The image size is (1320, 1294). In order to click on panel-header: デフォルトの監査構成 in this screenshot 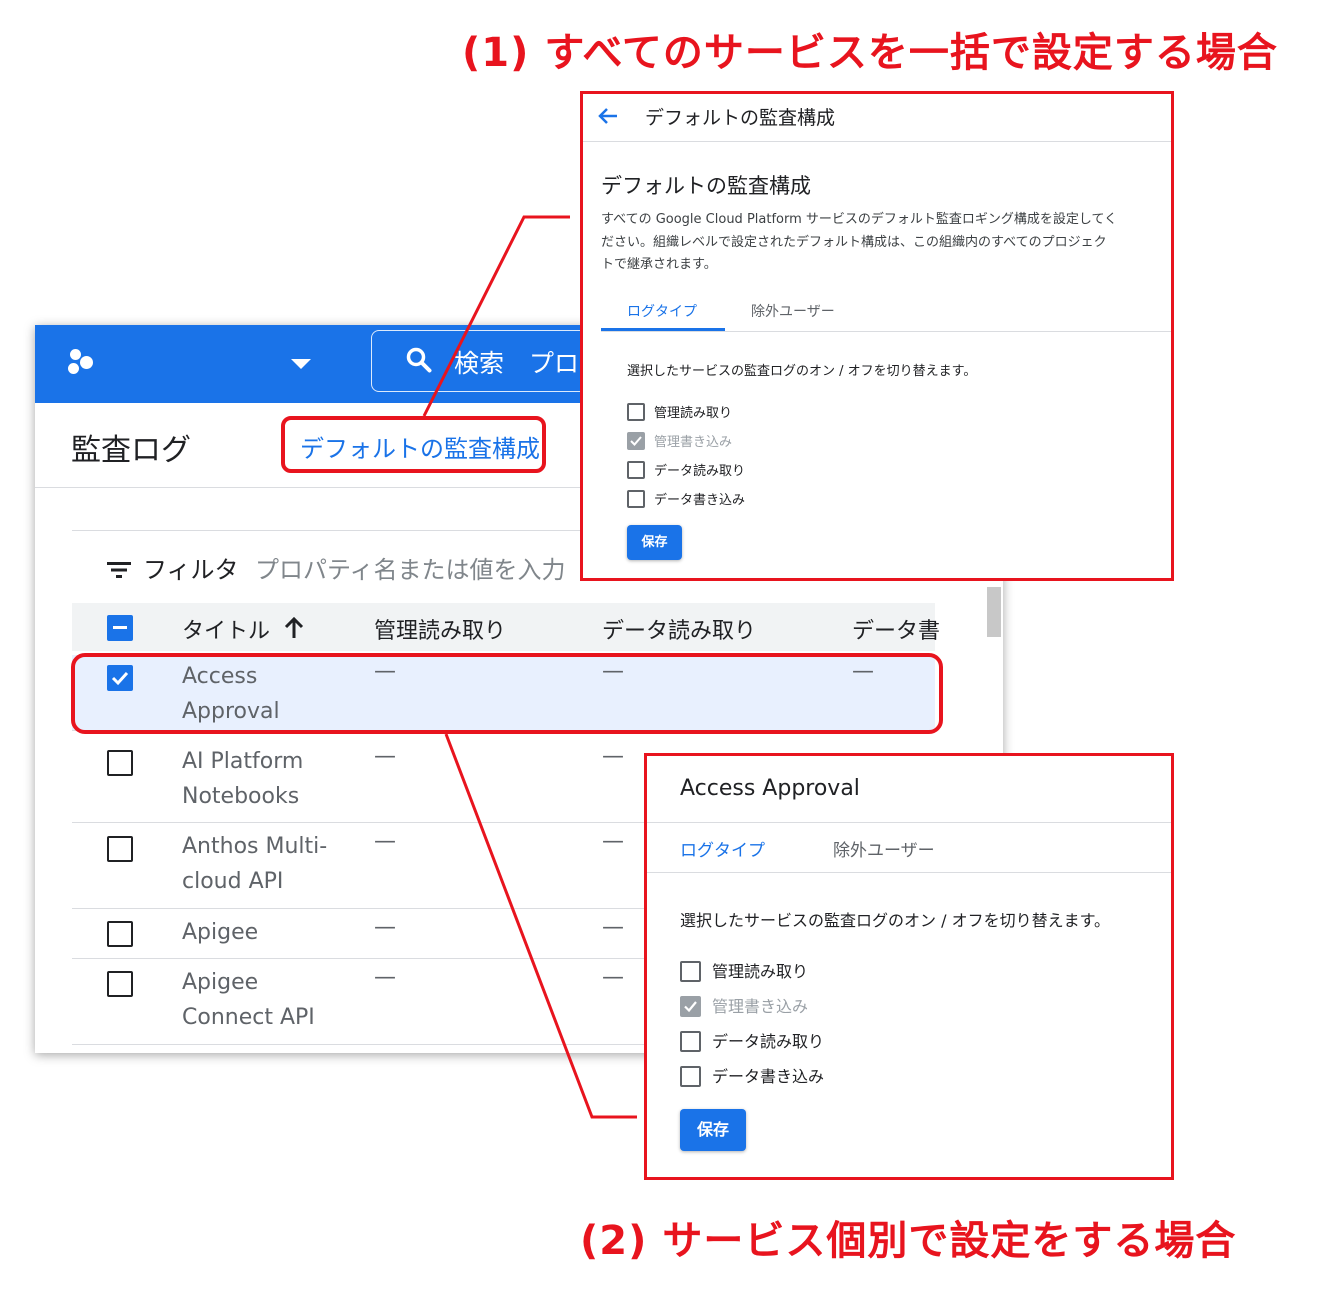, I will do `click(740, 118)`.